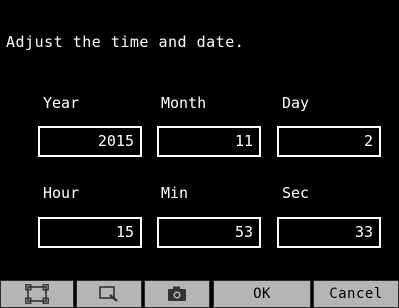 This screenshot has width=399, height=308. What do you see at coordinates (61, 103) in the screenshot?
I see `year-label: Year` at bounding box center [61, 103].